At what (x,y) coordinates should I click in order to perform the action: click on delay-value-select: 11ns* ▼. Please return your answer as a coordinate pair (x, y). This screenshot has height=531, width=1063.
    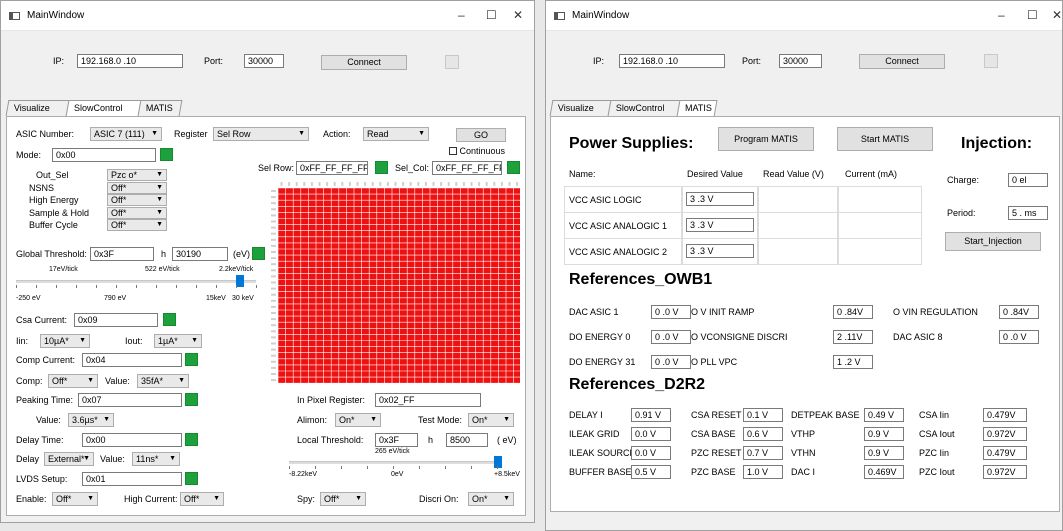
    Looking at the image, I should click on (156, 459).